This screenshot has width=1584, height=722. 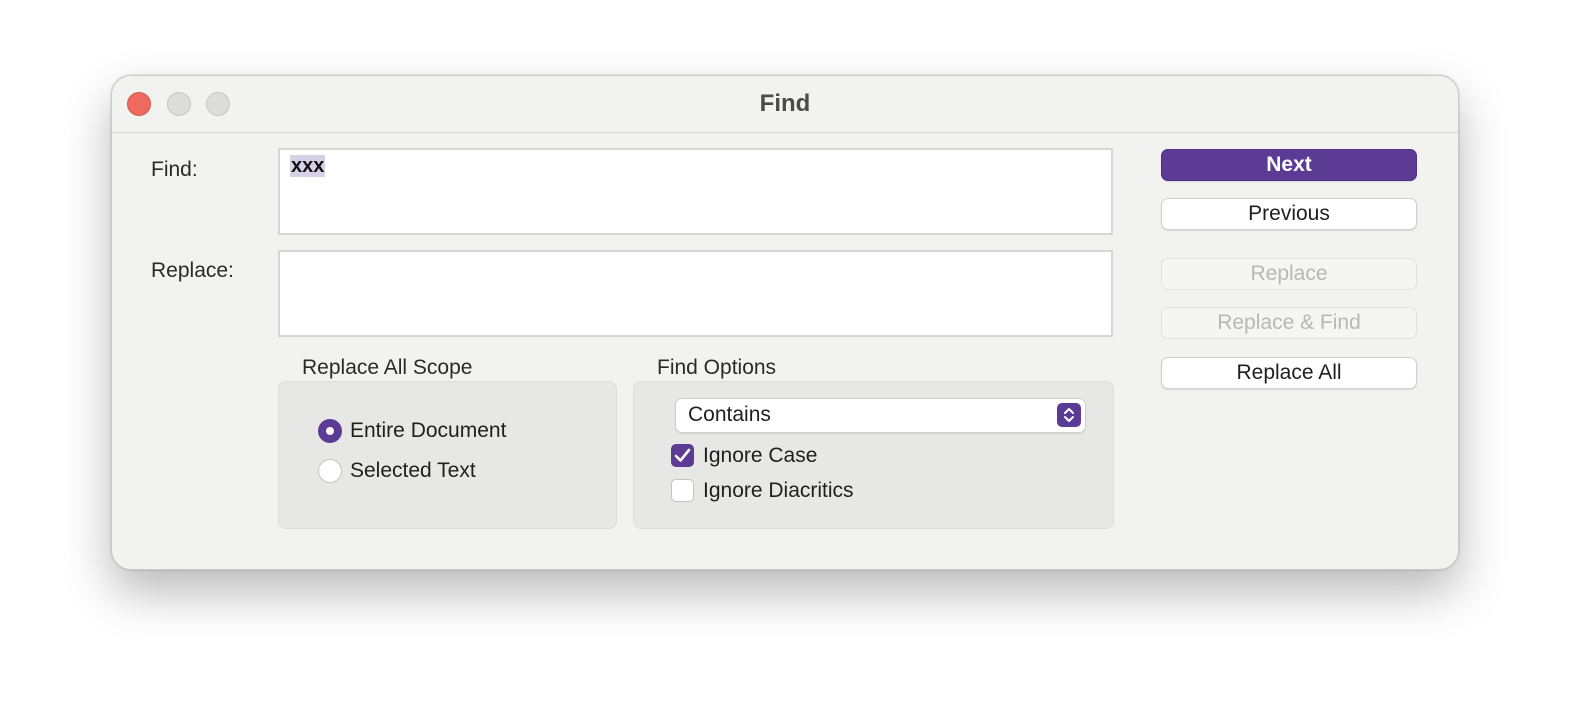 I want to click on match-mode-select: Contains, so click(x=880, y=415).